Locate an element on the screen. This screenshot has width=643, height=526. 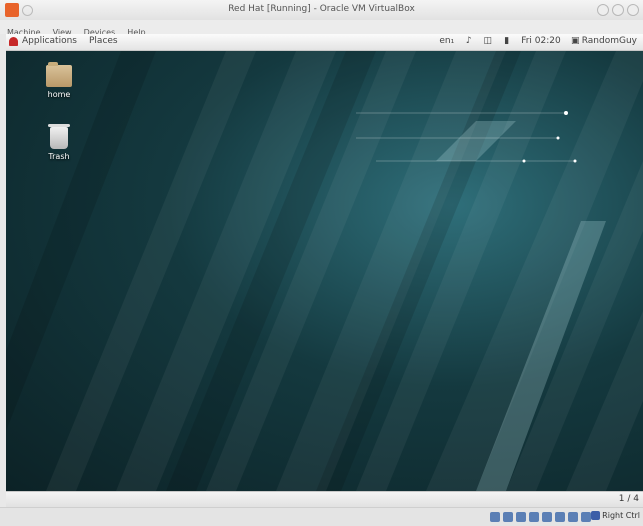
display-icon is located at coordinates (547, 517).